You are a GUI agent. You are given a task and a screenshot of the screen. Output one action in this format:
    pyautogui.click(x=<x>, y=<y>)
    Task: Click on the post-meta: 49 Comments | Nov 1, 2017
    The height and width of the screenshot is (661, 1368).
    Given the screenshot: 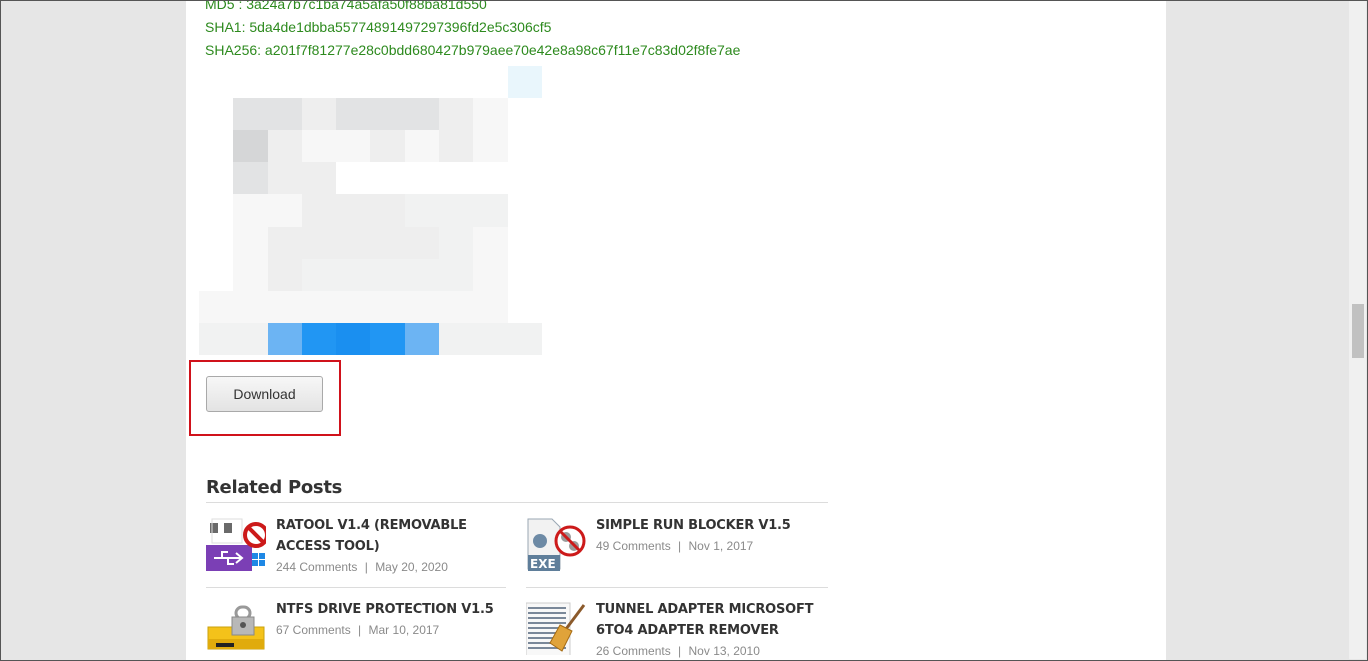 What is the action you would take?
    pyautogui.click(x=674, y=546)
    